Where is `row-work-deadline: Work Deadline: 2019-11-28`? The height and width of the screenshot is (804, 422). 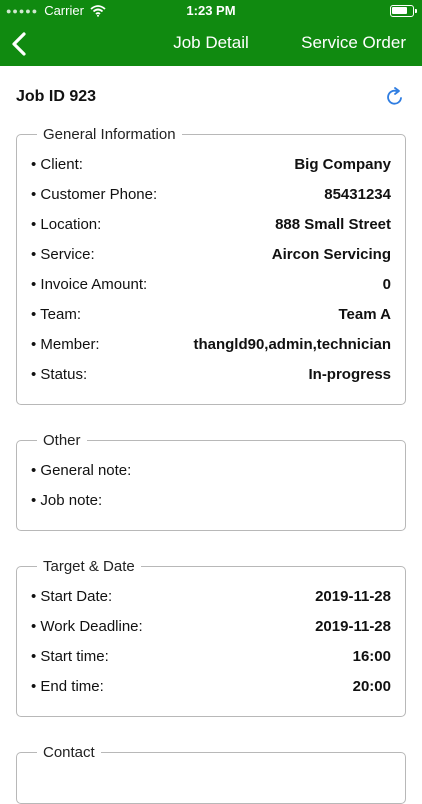 row-work-deadline: Work Deadline: 2019-11-28 is located at coordinates (211, 626).